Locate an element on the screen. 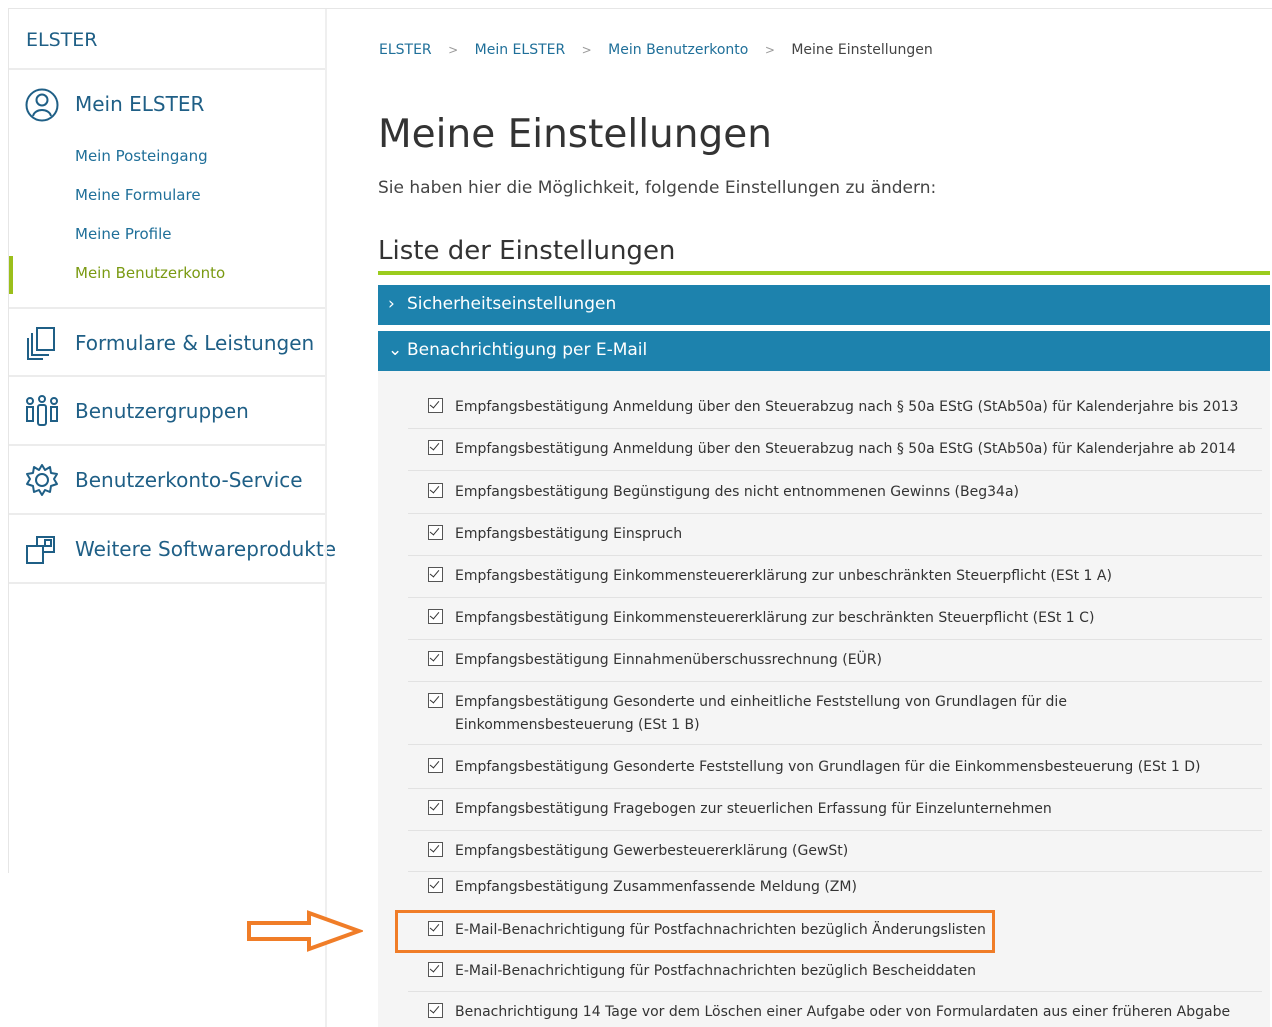 Image resolution: width=1272 pixels, height=1027 pixels. sidebar-item-label: Benutzergruppen is located at coordinates (162, 411).